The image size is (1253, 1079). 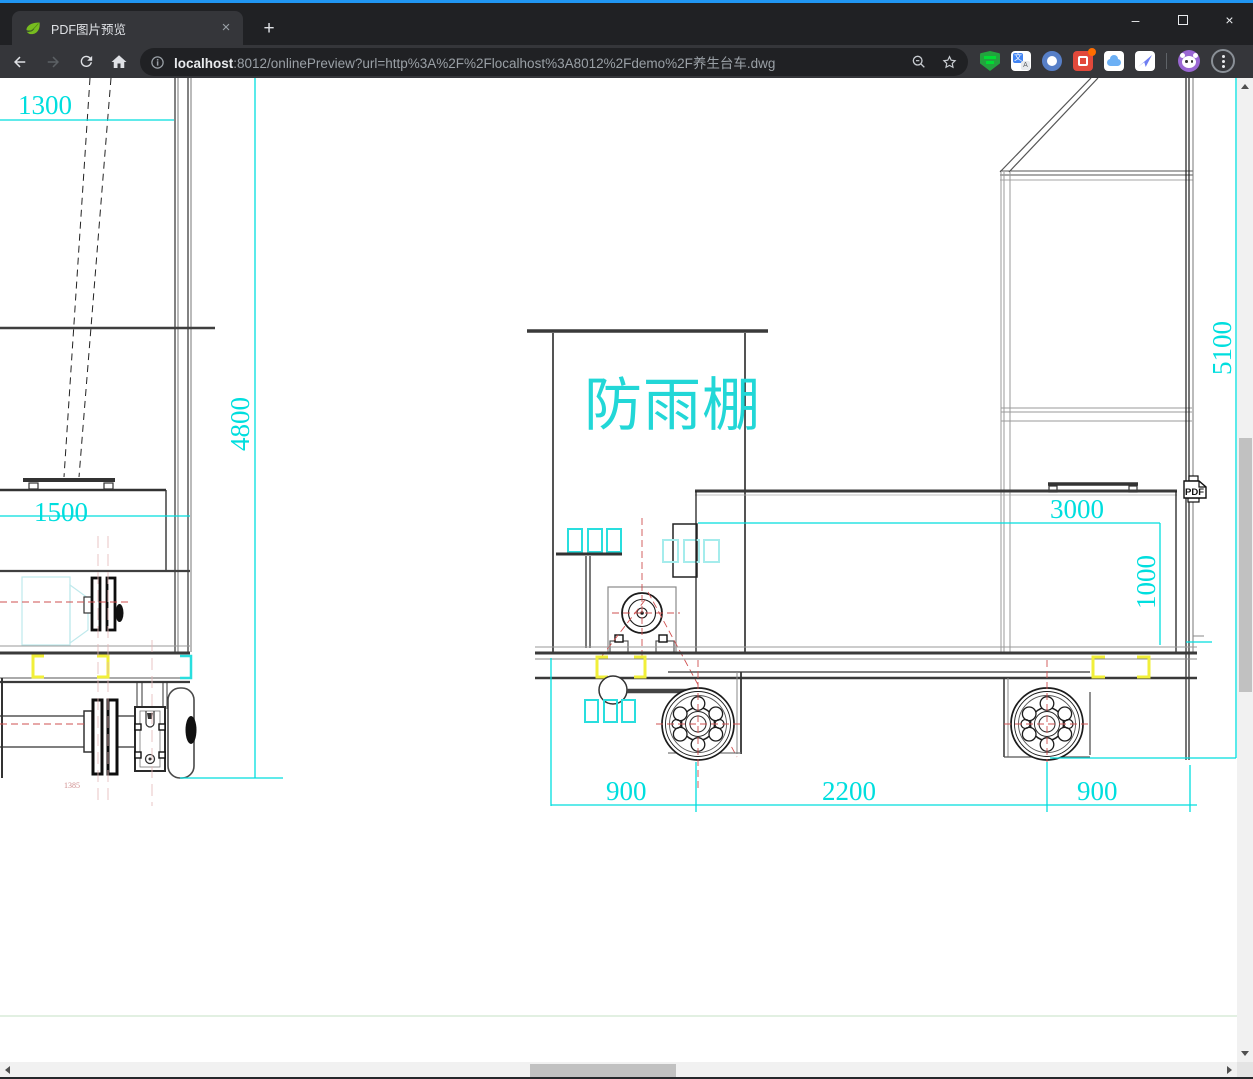 I want to click on maximize-button, so click(x=1182, y=20).